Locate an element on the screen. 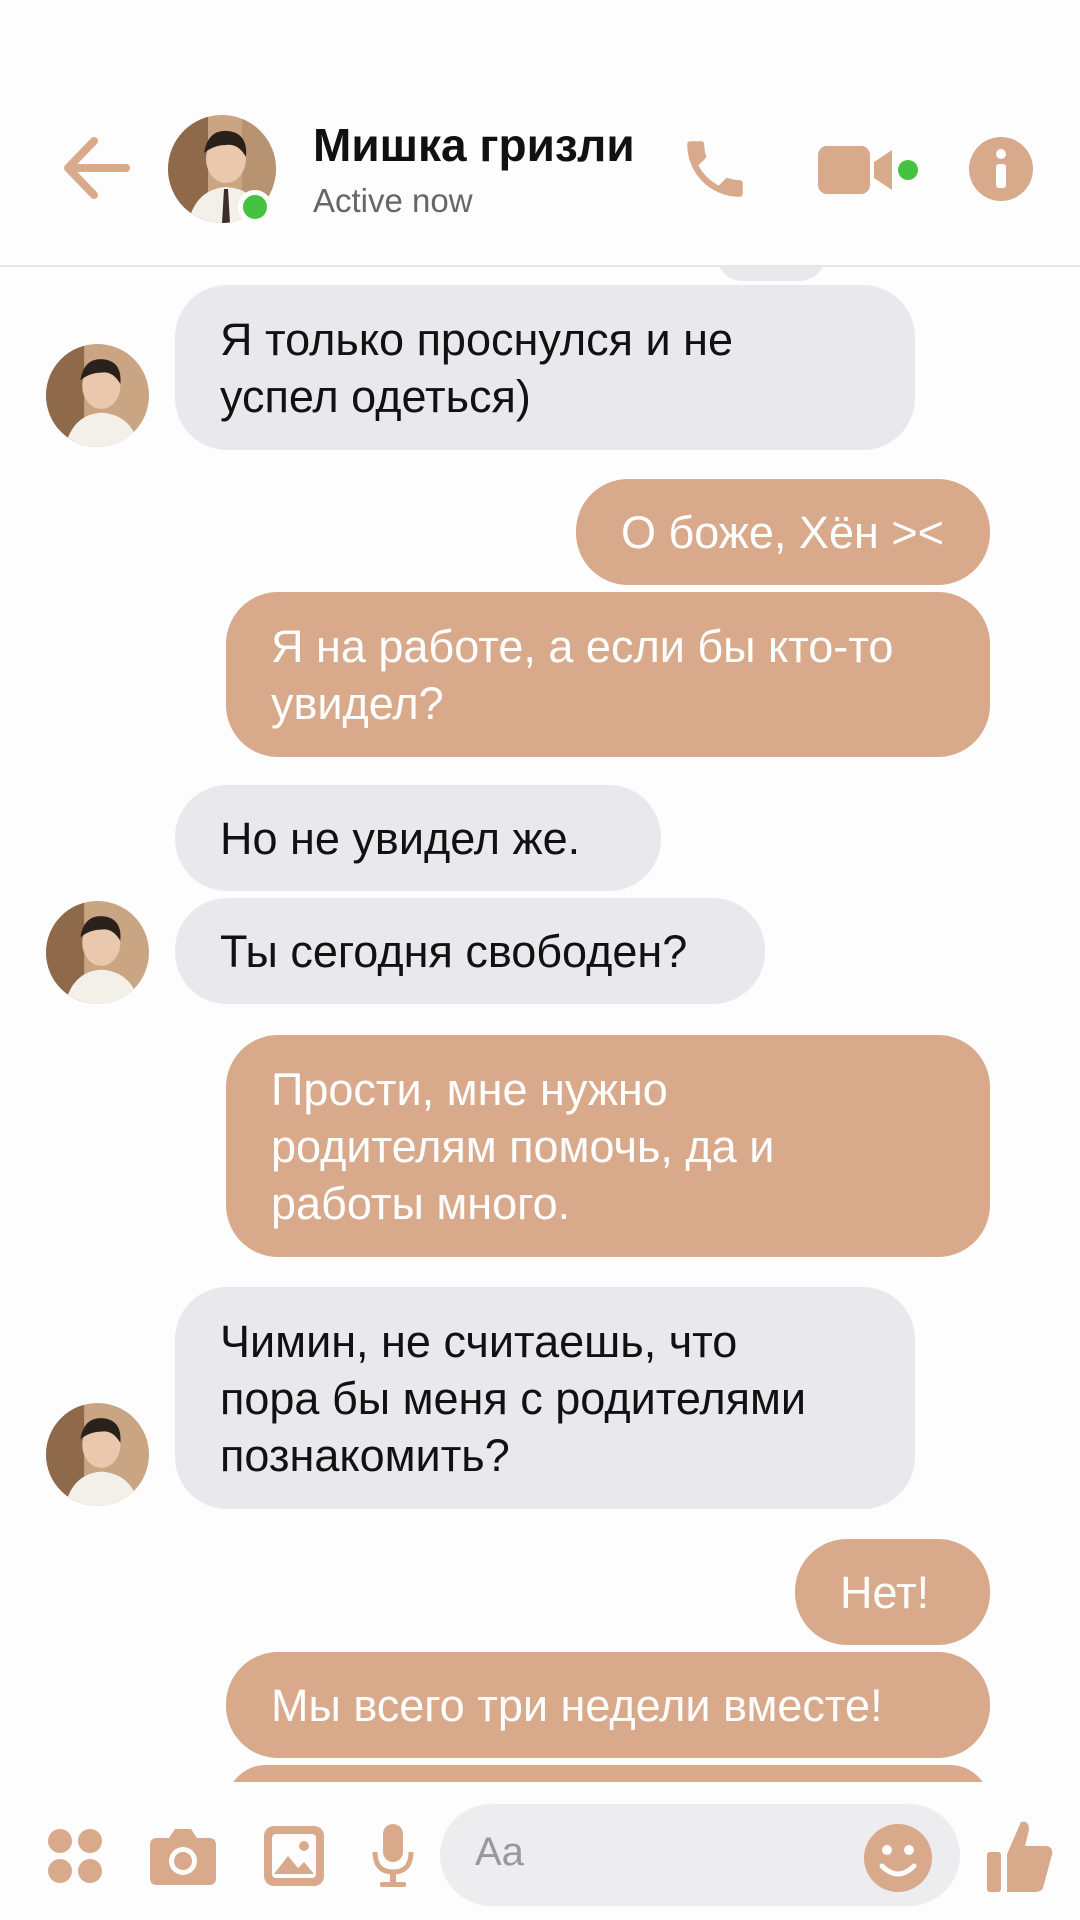  next-message-edge is located at coordinates (608, 1773).